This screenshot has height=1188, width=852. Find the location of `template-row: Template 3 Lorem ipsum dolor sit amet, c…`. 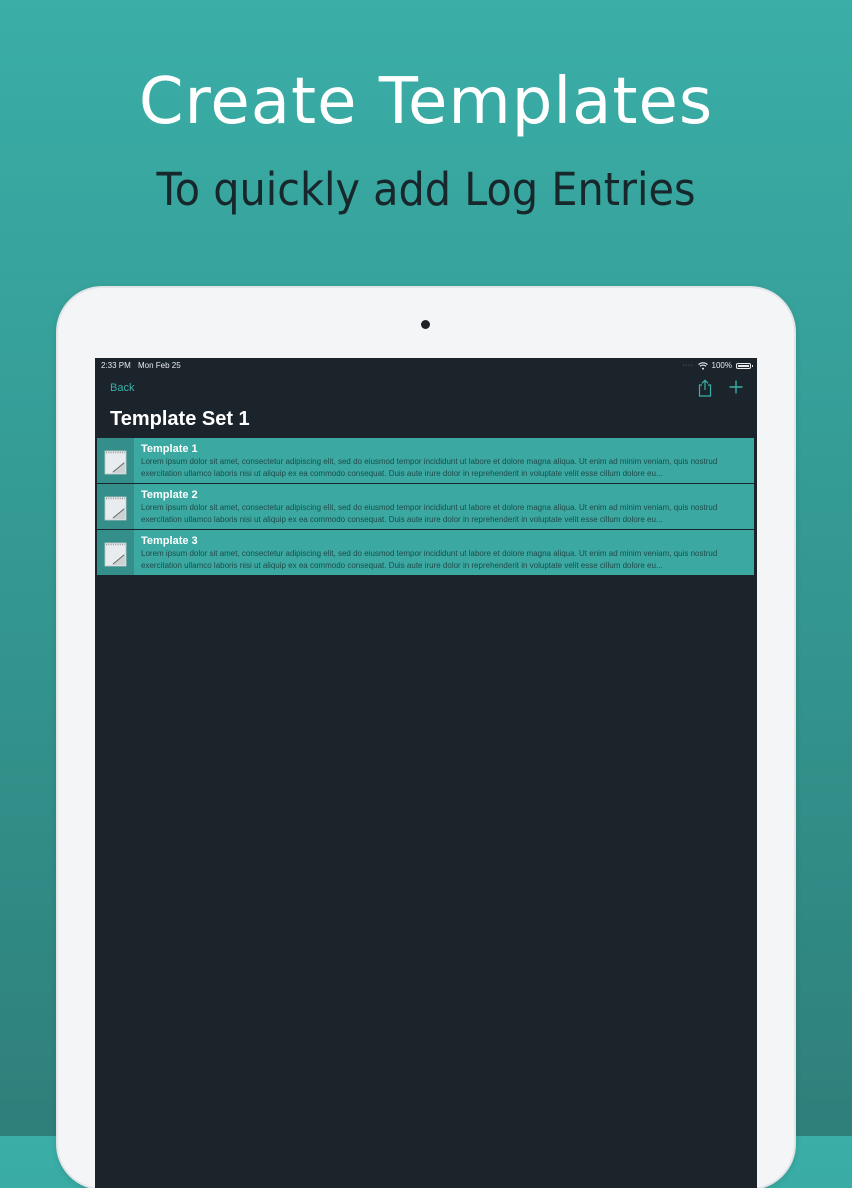

template-row: Template 3 Lorem ipsum dolor sit amet, c… is located at coordinates (425, 552).